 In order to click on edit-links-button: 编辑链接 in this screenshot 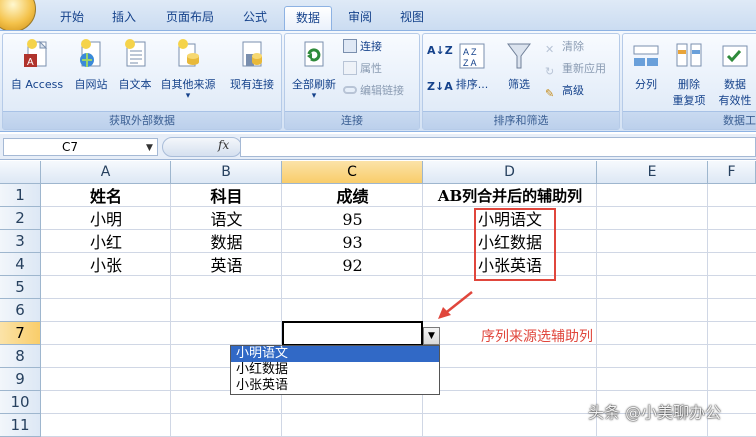, I will do `click(373, 91)`.